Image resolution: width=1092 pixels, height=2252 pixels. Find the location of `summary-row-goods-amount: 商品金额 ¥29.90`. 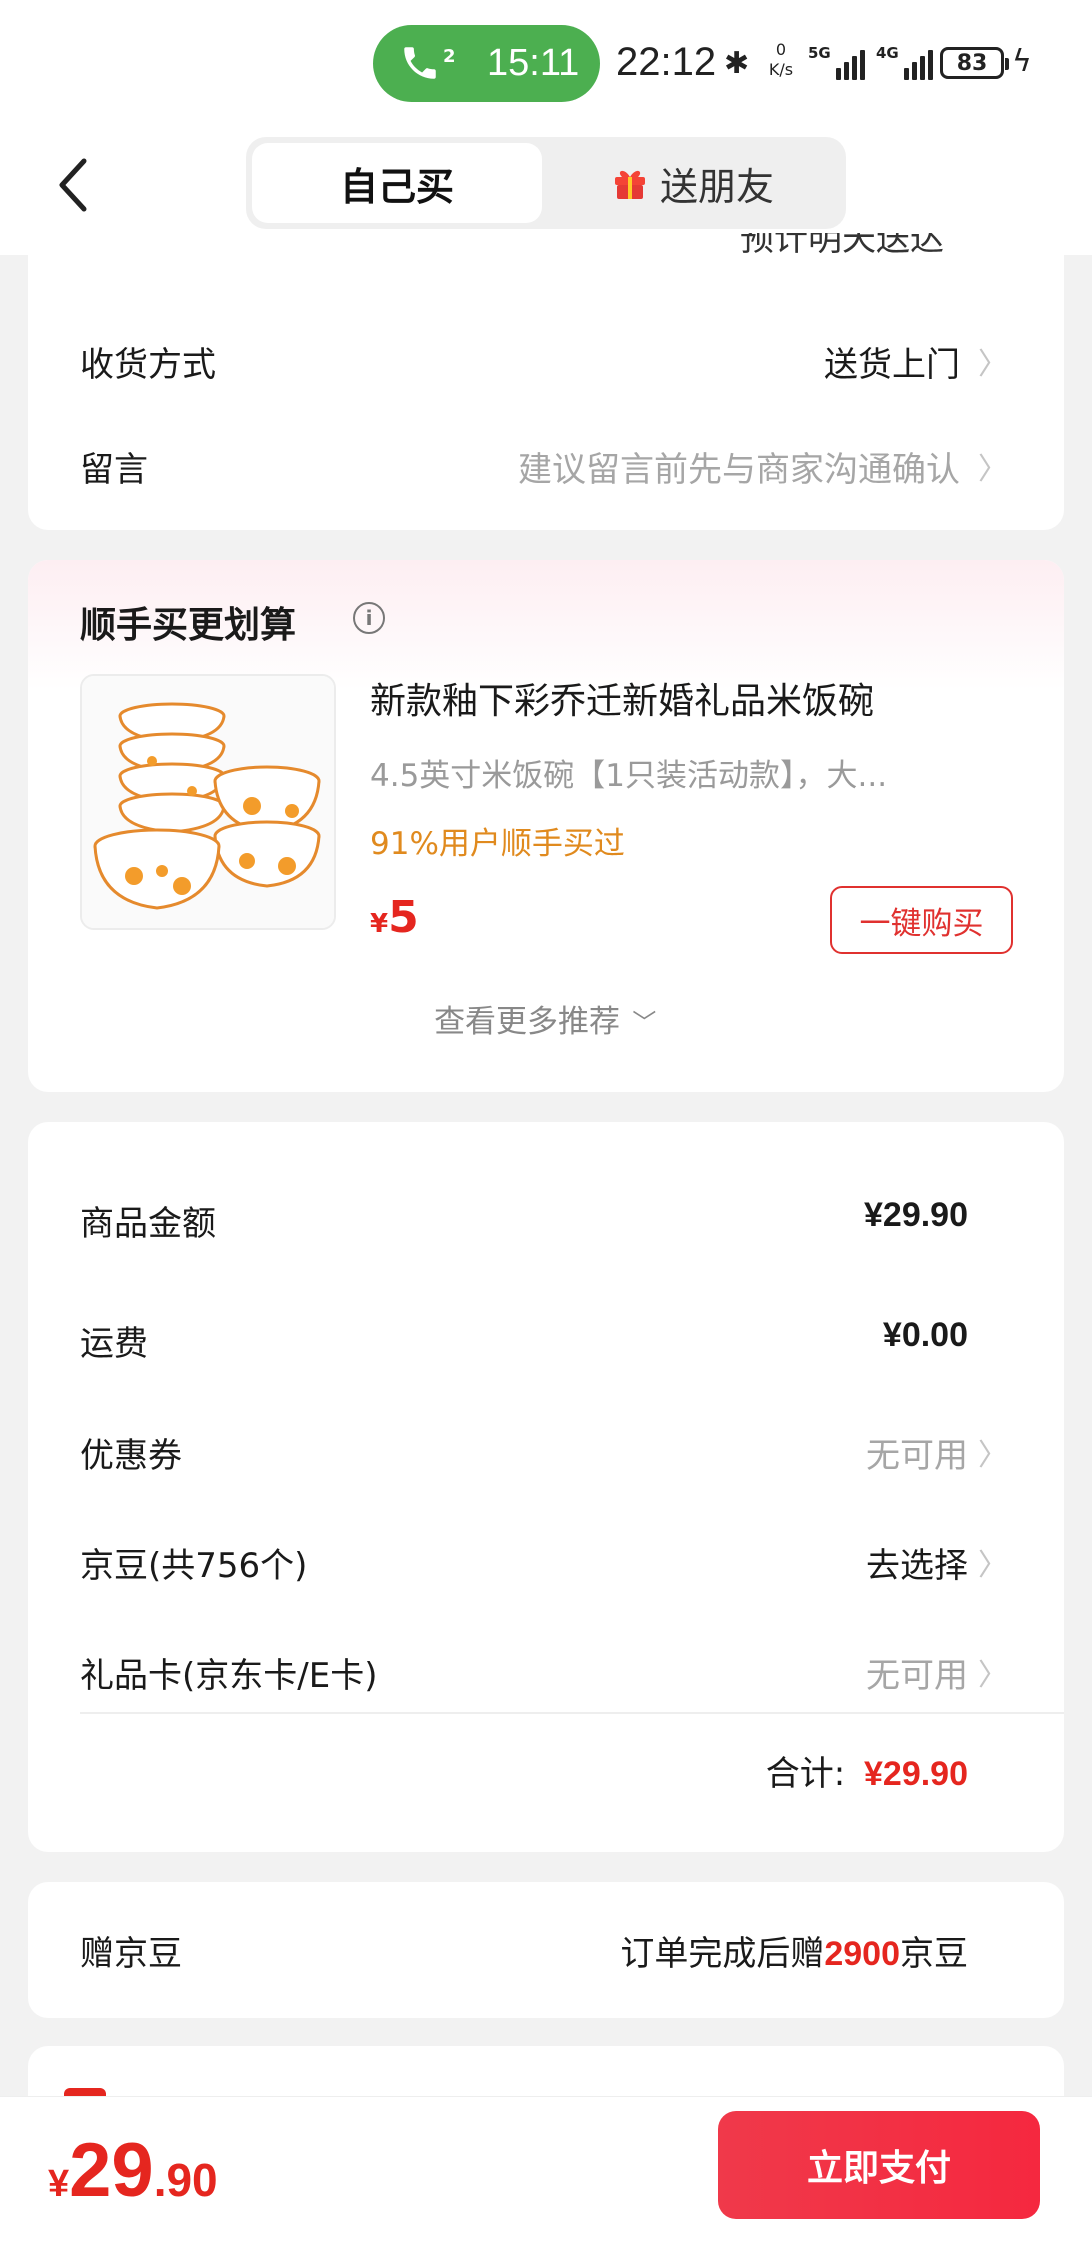

summary-row-goods-amount: 商品金额 ¥29.90 is located at coordinates (546, 1220).